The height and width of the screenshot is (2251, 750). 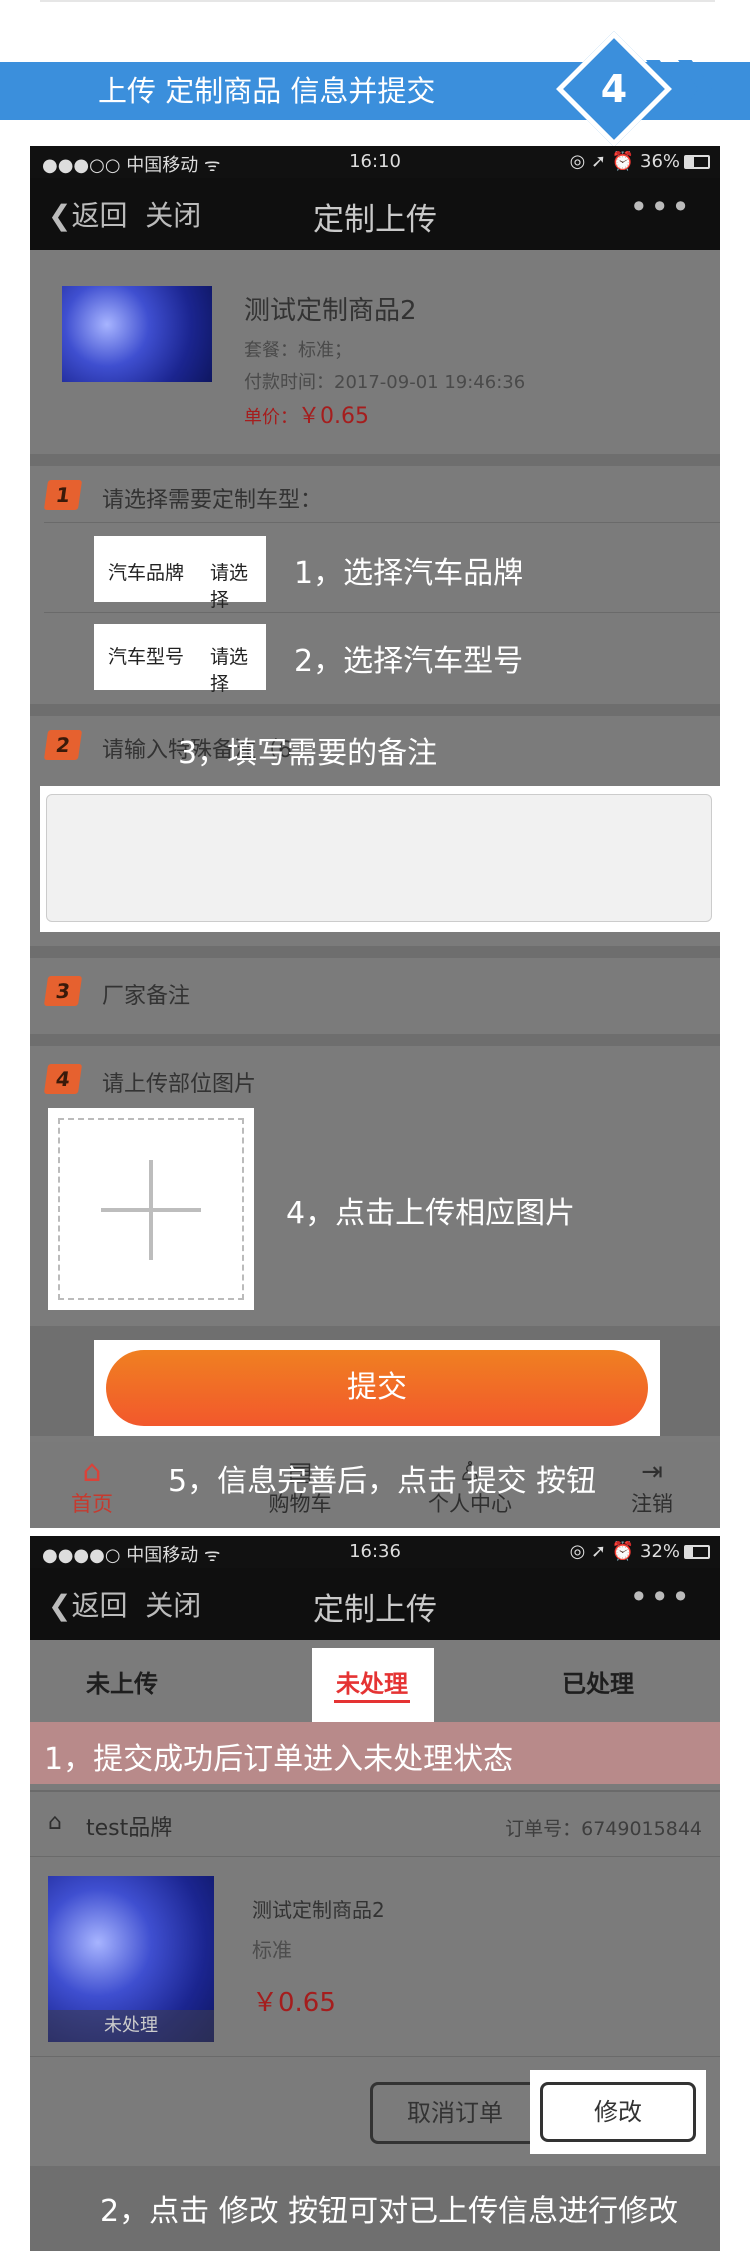 What do you see at coordinates (409, 573) in the screenshot?
I see `annotation-step-1: 1，选择汽车品牌` at bounding box center [409, 573].